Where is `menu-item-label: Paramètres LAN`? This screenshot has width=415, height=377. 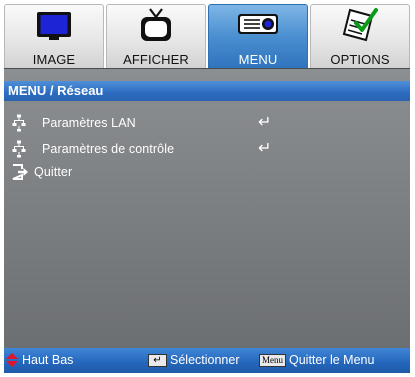 menu-item-label: Paramètres LAN is located at coordinates (89, 123).